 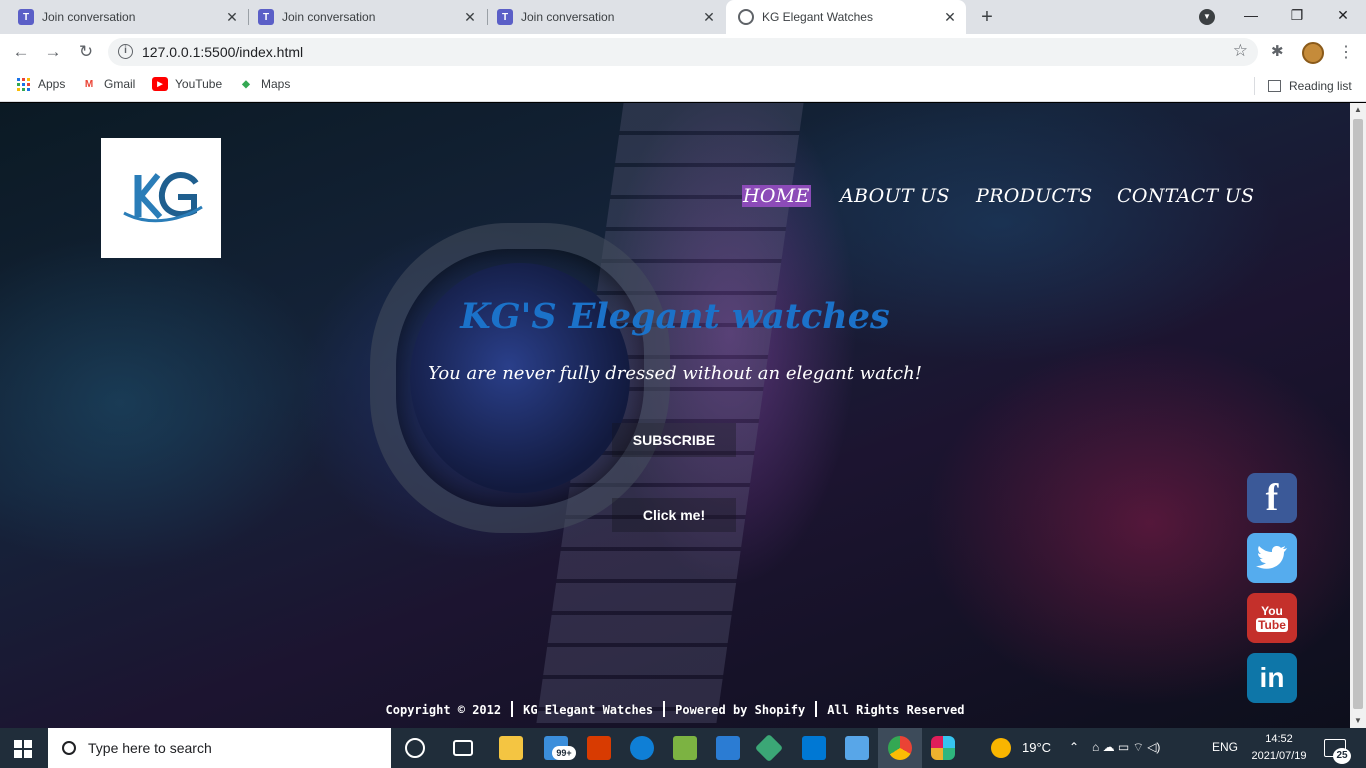 What do you see at coordinates (53, 52) in the screenshot?
I see `forward-arrow-icon: →` at bounding box center [53, 52].